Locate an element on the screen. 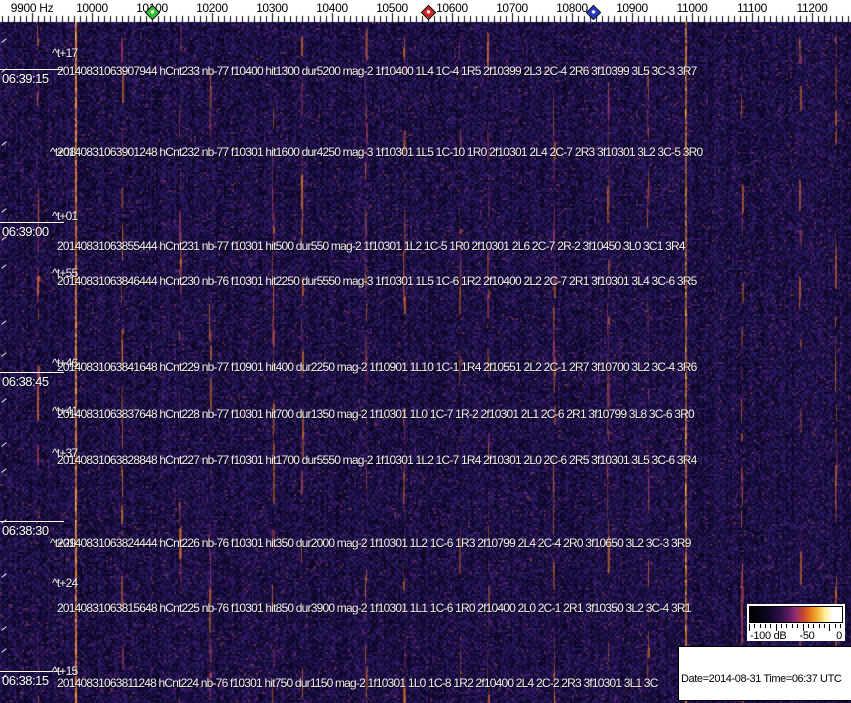 This screenshot has width=851, height=703. freq-axis-label: 10800 is located at coordinates (572, 8).